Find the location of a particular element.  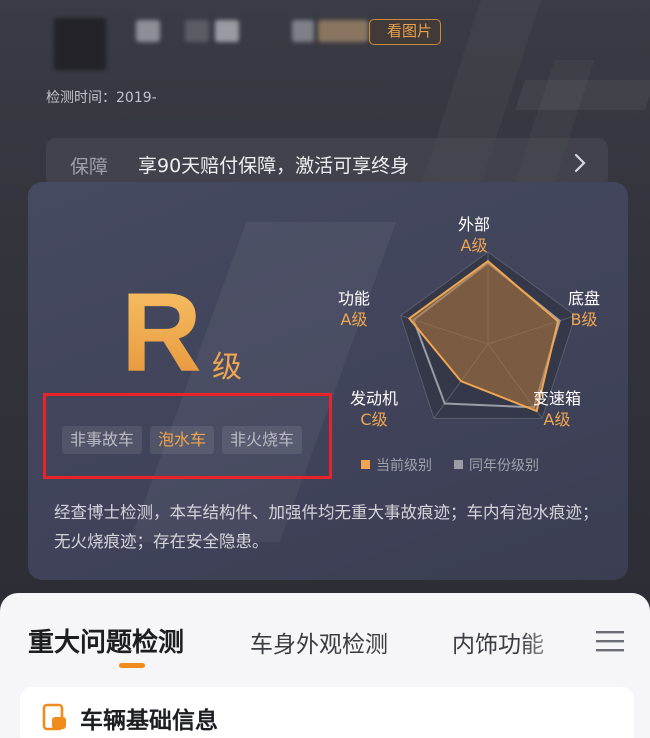

basic-info-title: 车辆基础信息 is located at coordinates (149, 721).